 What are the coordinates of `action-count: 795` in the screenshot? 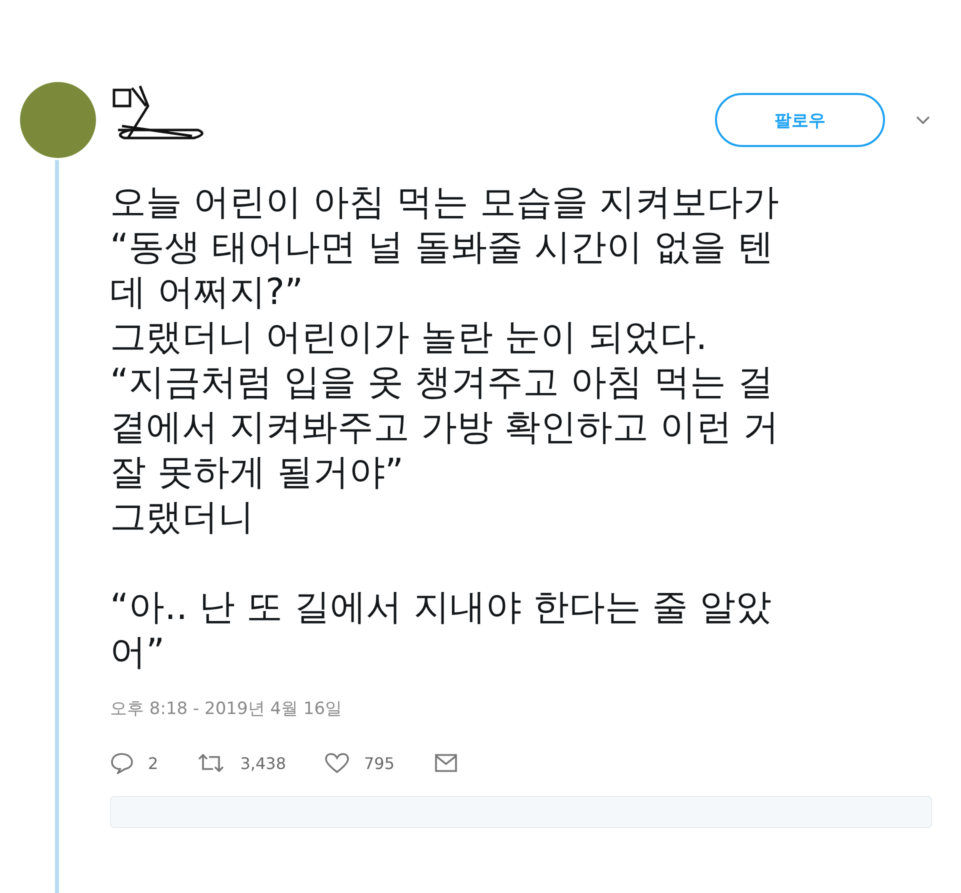 It's located at (379, 763).